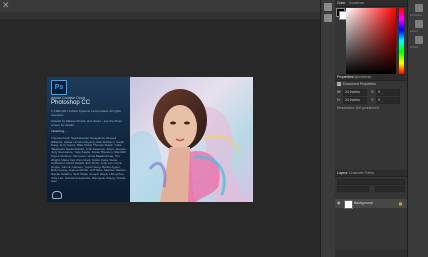 The width and height of the screenshot is (428, 257). What do you see at coordinates (371, 41) in the screenshot?
I see `color-picker-field` at bounding box center [371, 41].